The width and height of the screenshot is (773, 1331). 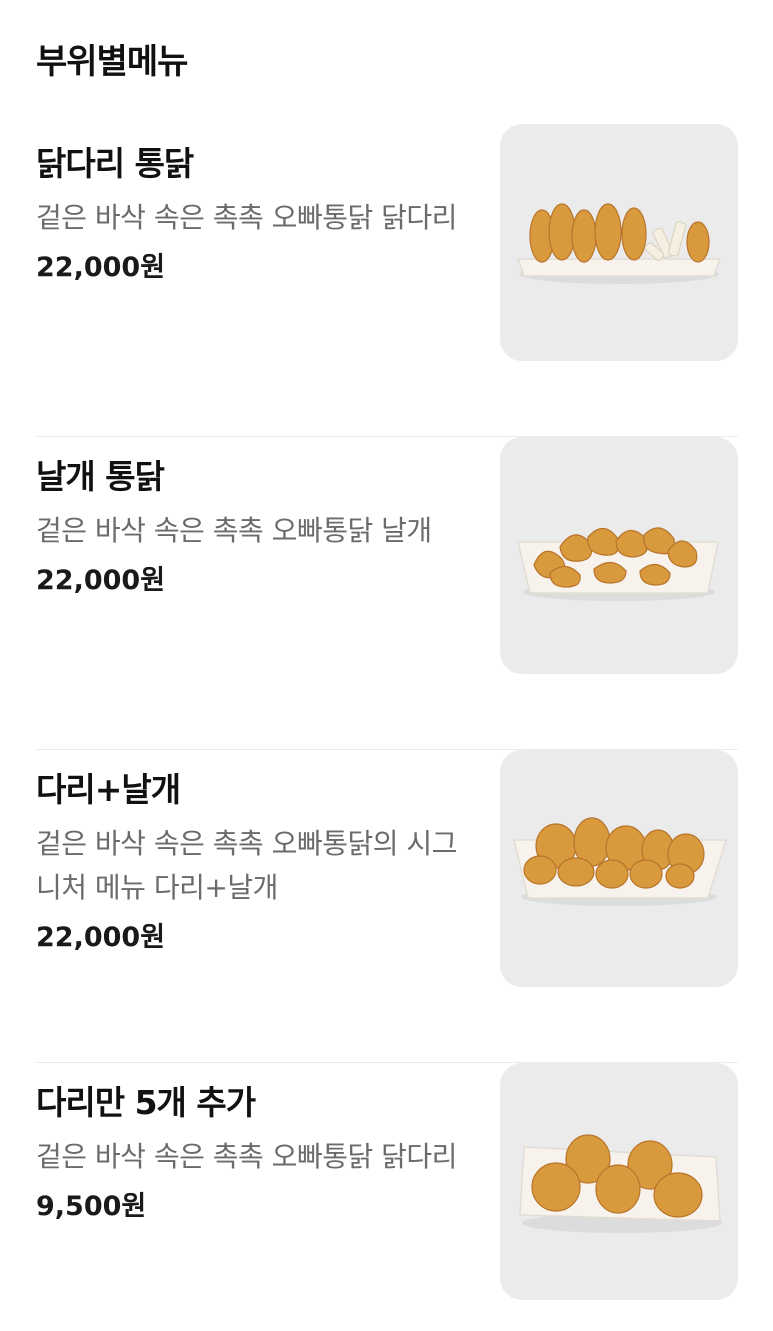 I want to click on fried-drumsticks-tray-icon, so click(x=619, y=242).